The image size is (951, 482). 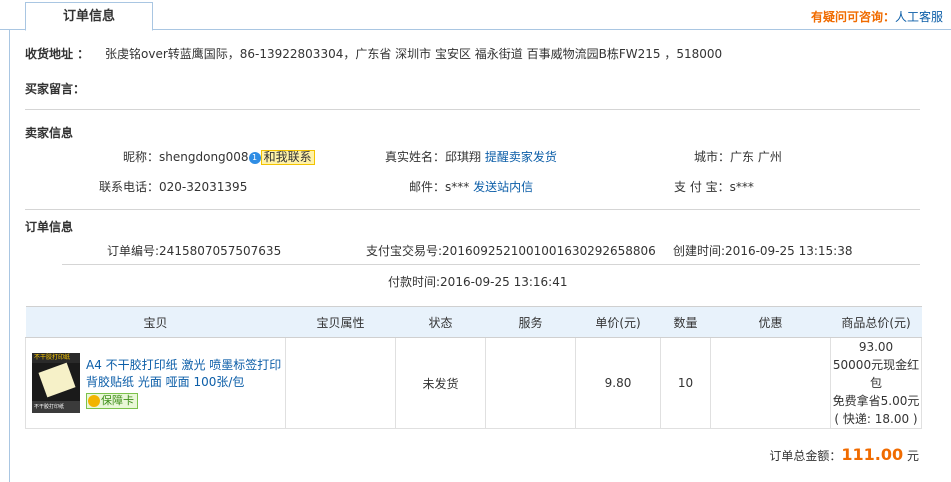 I want to click on product-thumbnail: 不干胶打印纸 不干胶打印纸, so click(x=56, y=383).